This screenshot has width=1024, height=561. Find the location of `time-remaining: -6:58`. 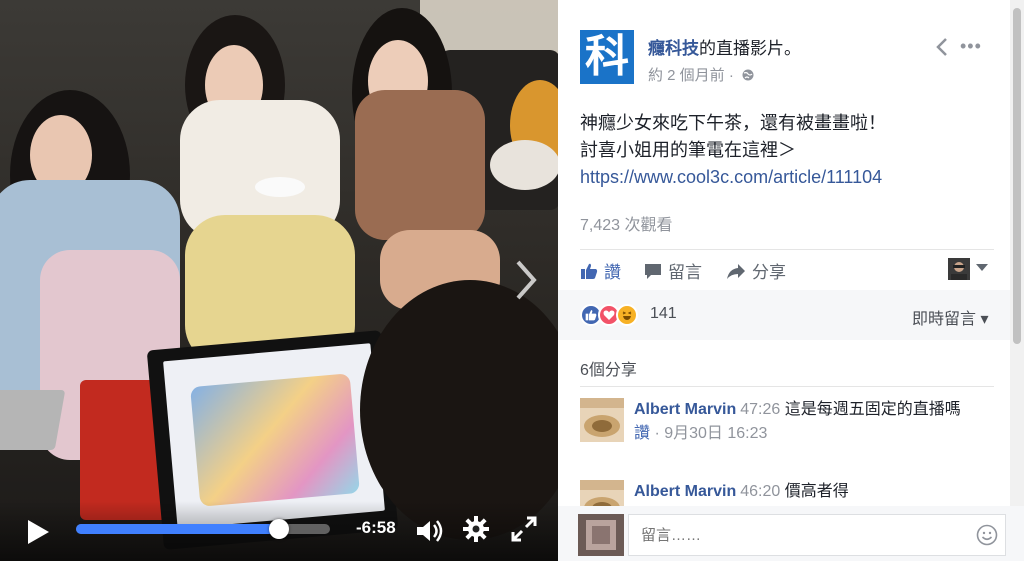

time-remaining: -6:58 is located at coordinates (376, 527).